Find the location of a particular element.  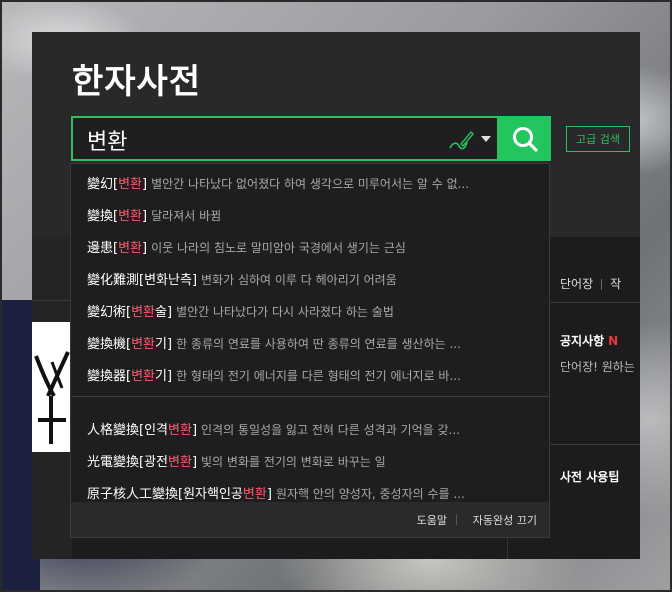

suggestion-item: 變幻術[변환술] 별안간 나타났다가 다시 사라졌다 하는 술법 is located at coordinates (312, 312).